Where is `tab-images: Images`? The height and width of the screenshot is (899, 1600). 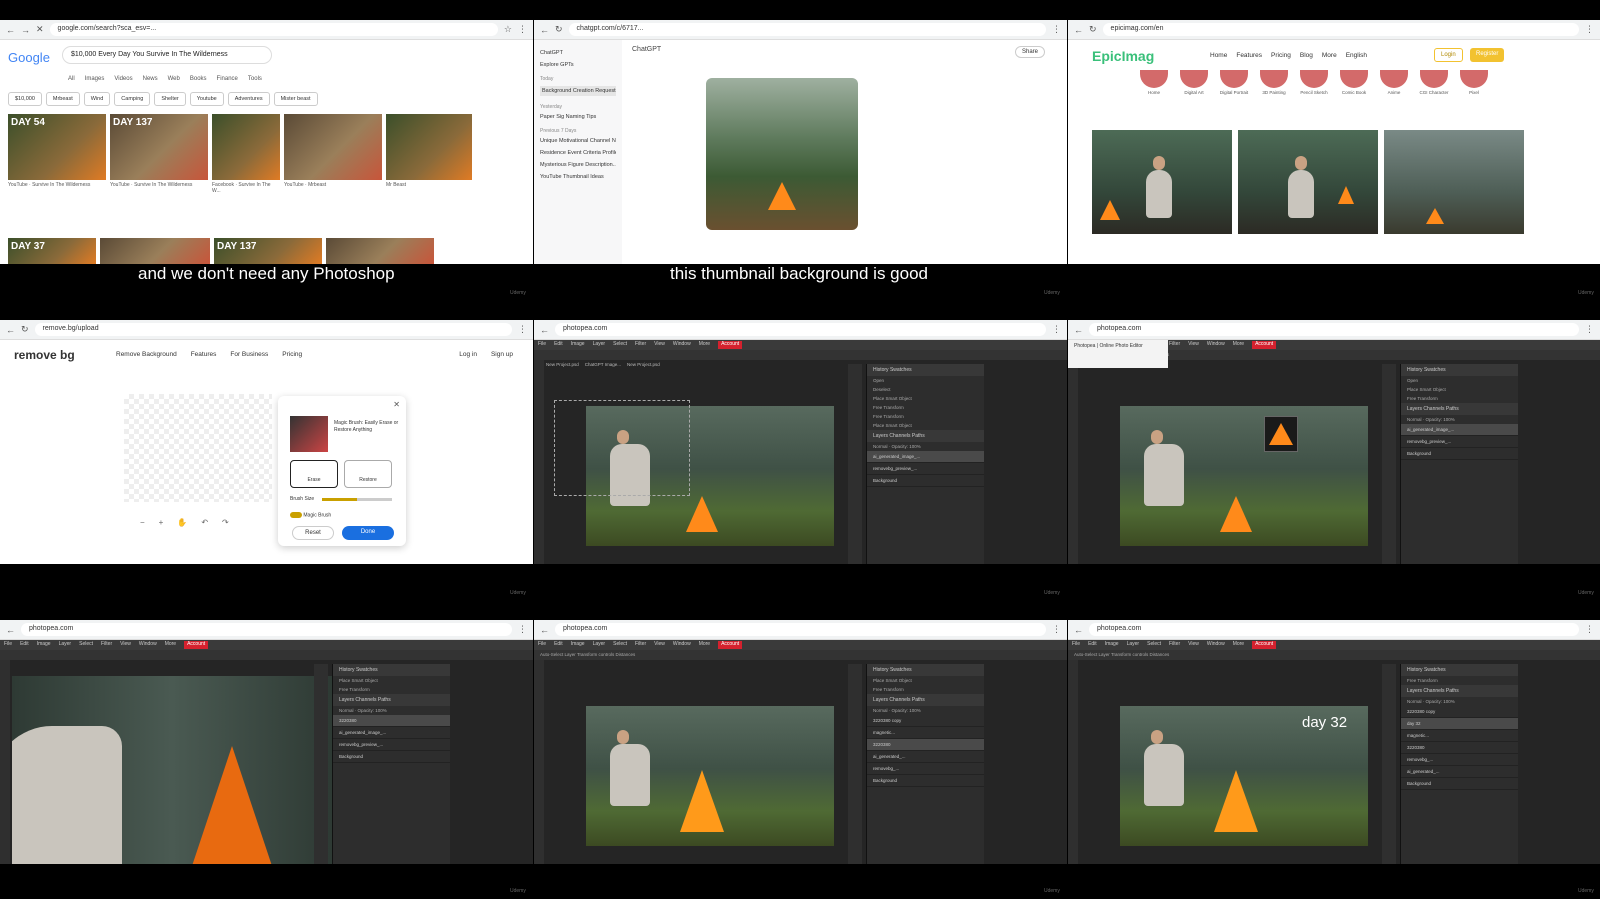
tab-images: Images is located at coordinates (95, 79).